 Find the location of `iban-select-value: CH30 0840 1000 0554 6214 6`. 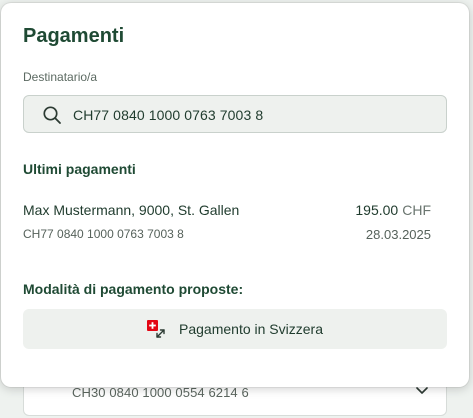

iban-select-value: CH30 0840 1000 0554 6214 6 is located at coordinates (160, 392).